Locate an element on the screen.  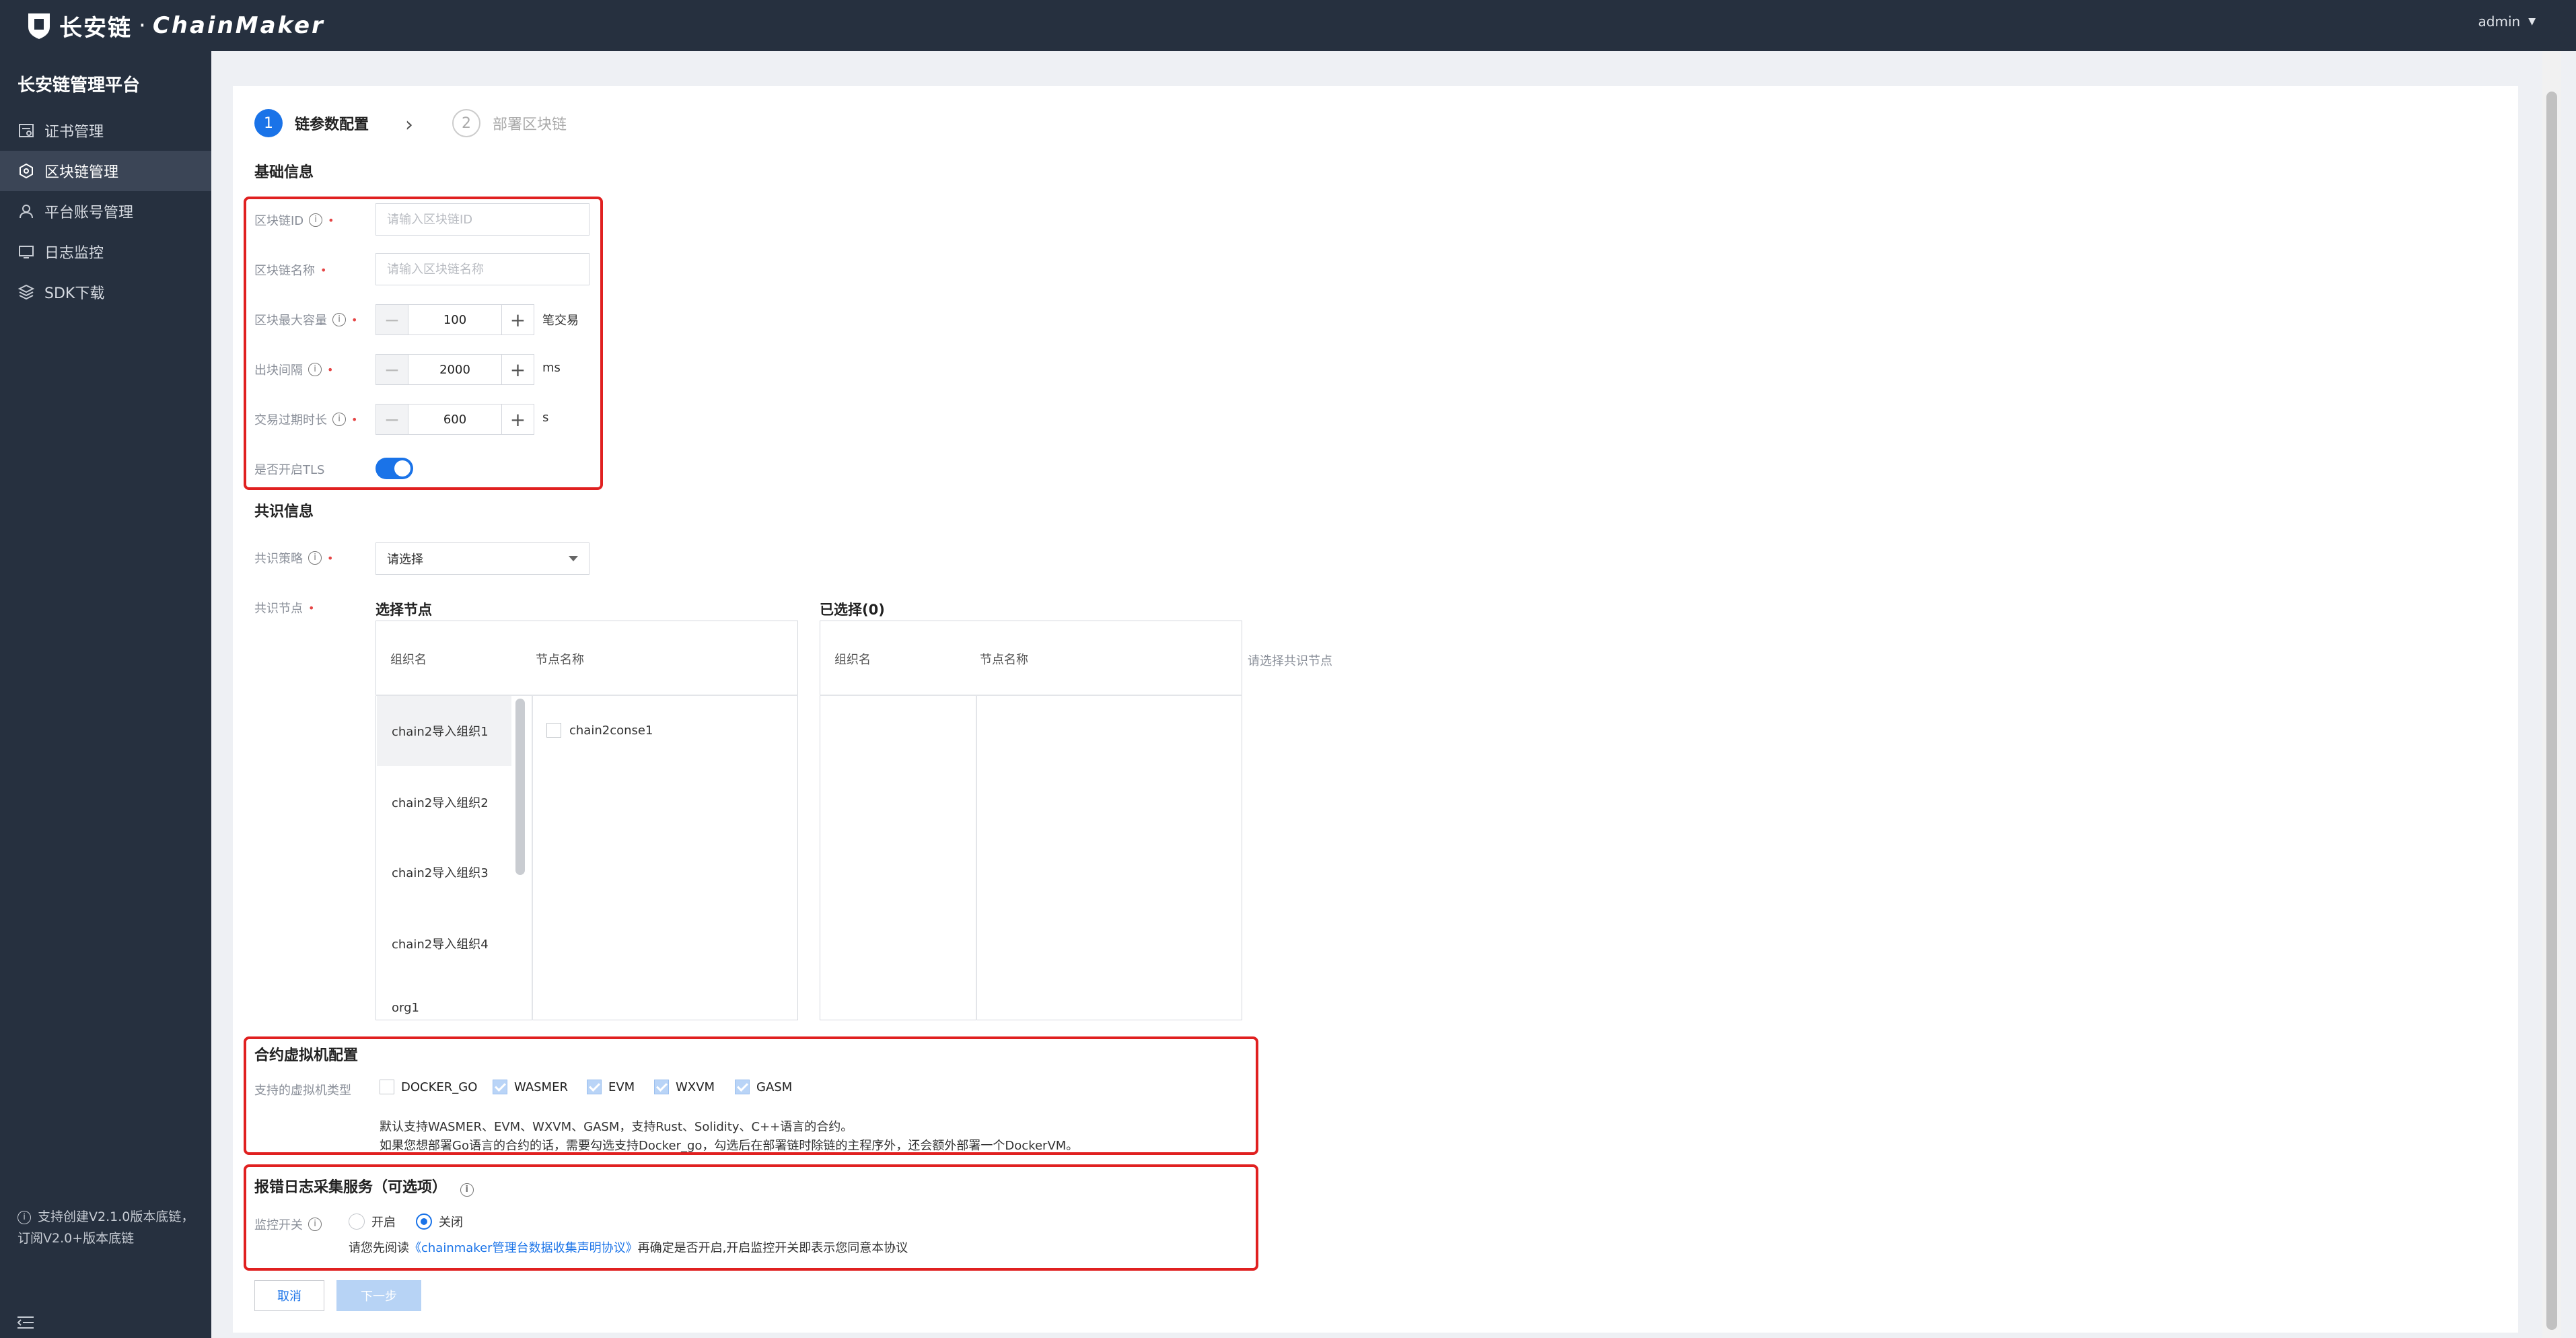
user-menu: admin ▼ is located at coordinates (2507, 21).